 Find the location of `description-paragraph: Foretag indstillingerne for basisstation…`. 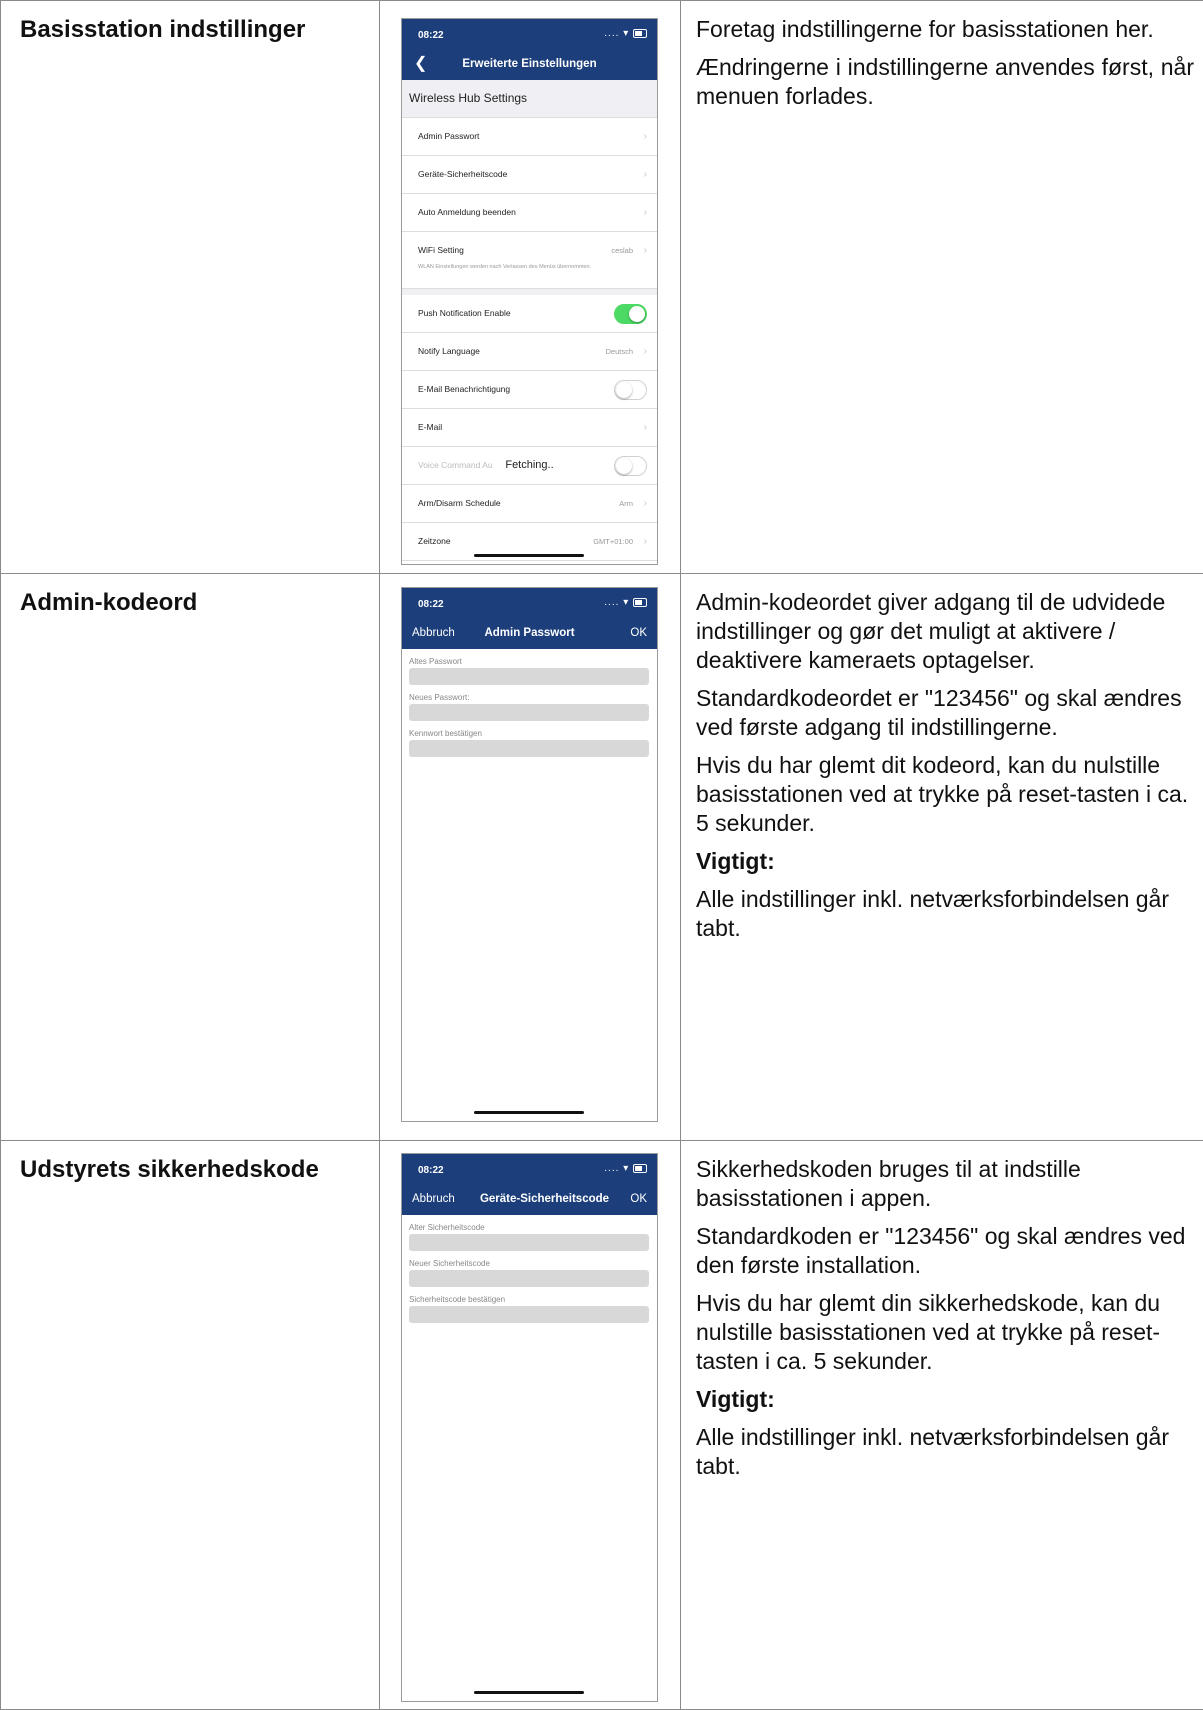

description-paragraph: Foretag indstillingerne for basisstation… is located at coordinates (945, 29).